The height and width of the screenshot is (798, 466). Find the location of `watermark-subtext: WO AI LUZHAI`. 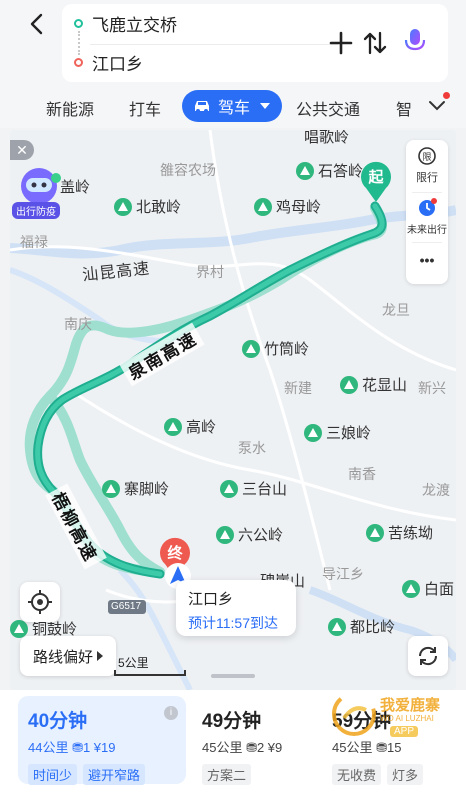

watermark-subtext: WO AI LUZHAI is located at coordinates (407, 718).